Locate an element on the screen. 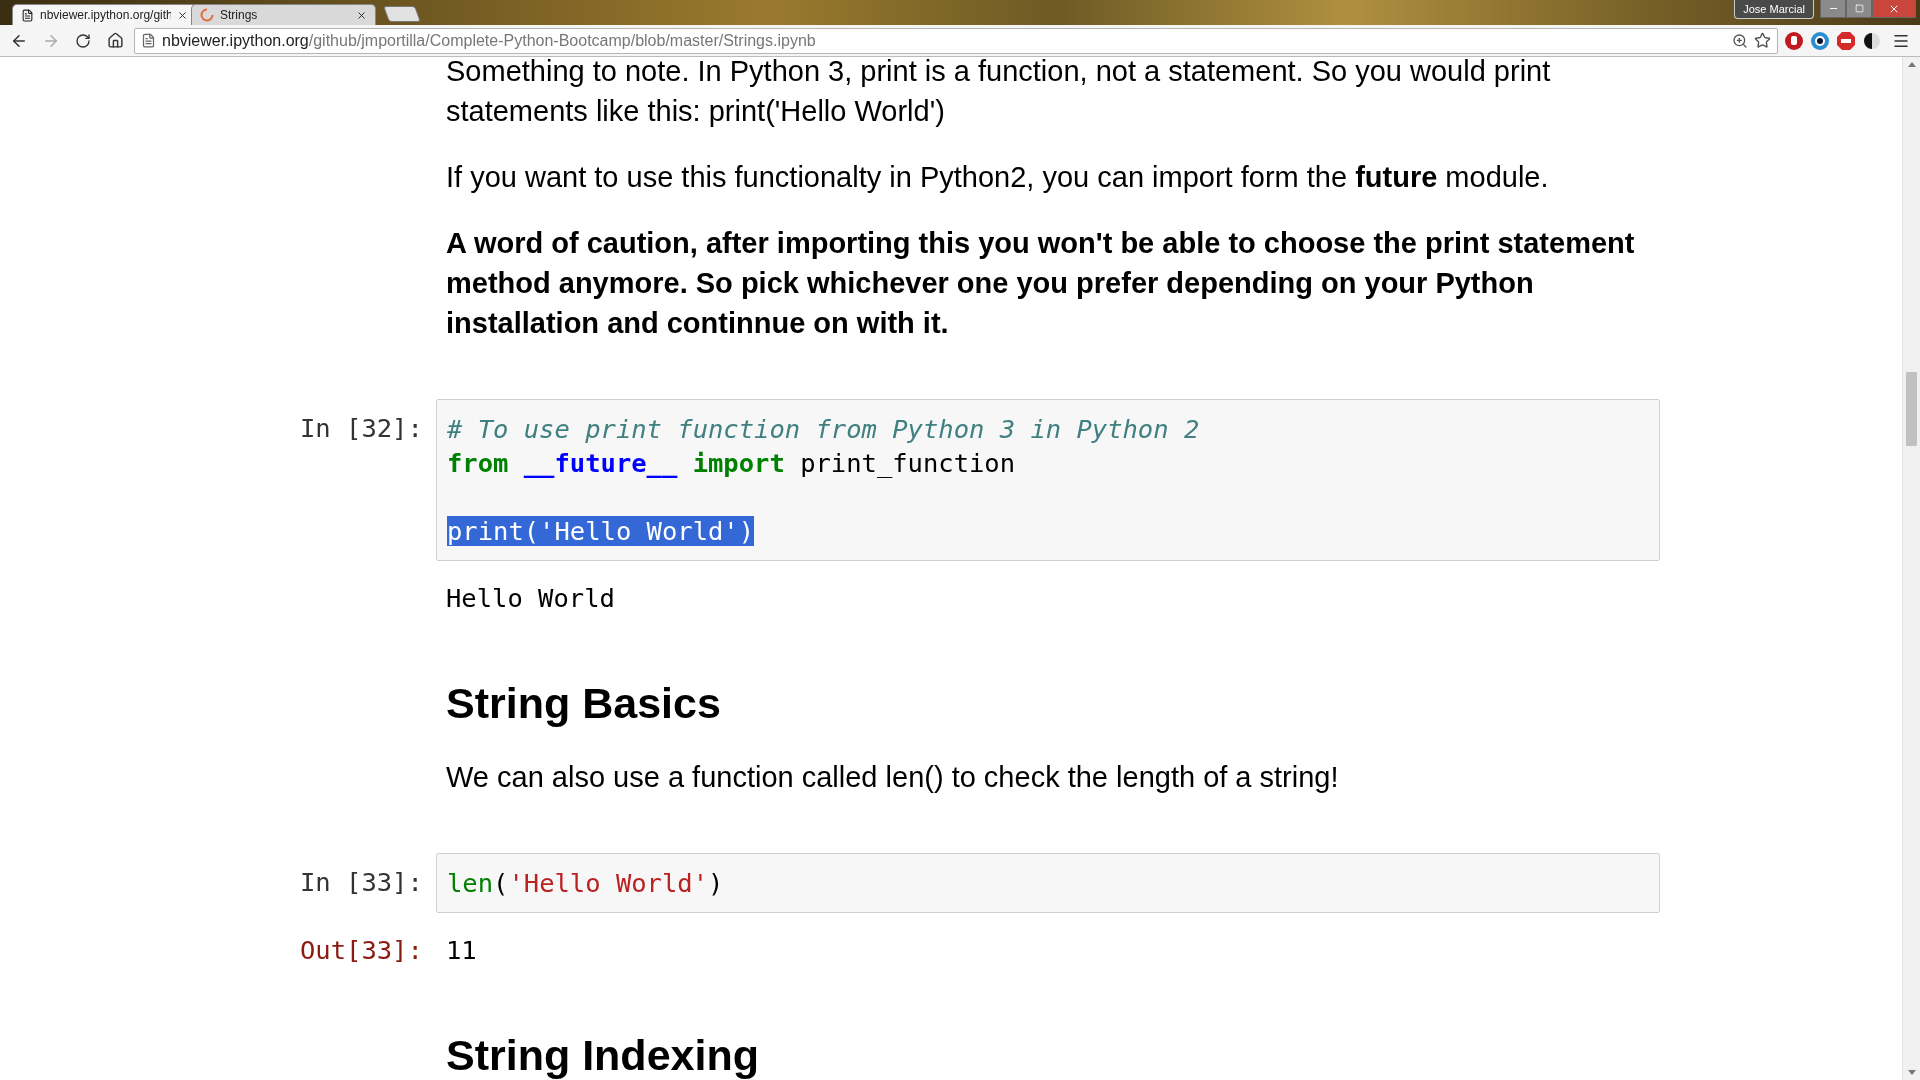 The height and width of the screenshot is (1080, 1920). code-line: from __future__ import print_function is located at coordinates (732, 463).